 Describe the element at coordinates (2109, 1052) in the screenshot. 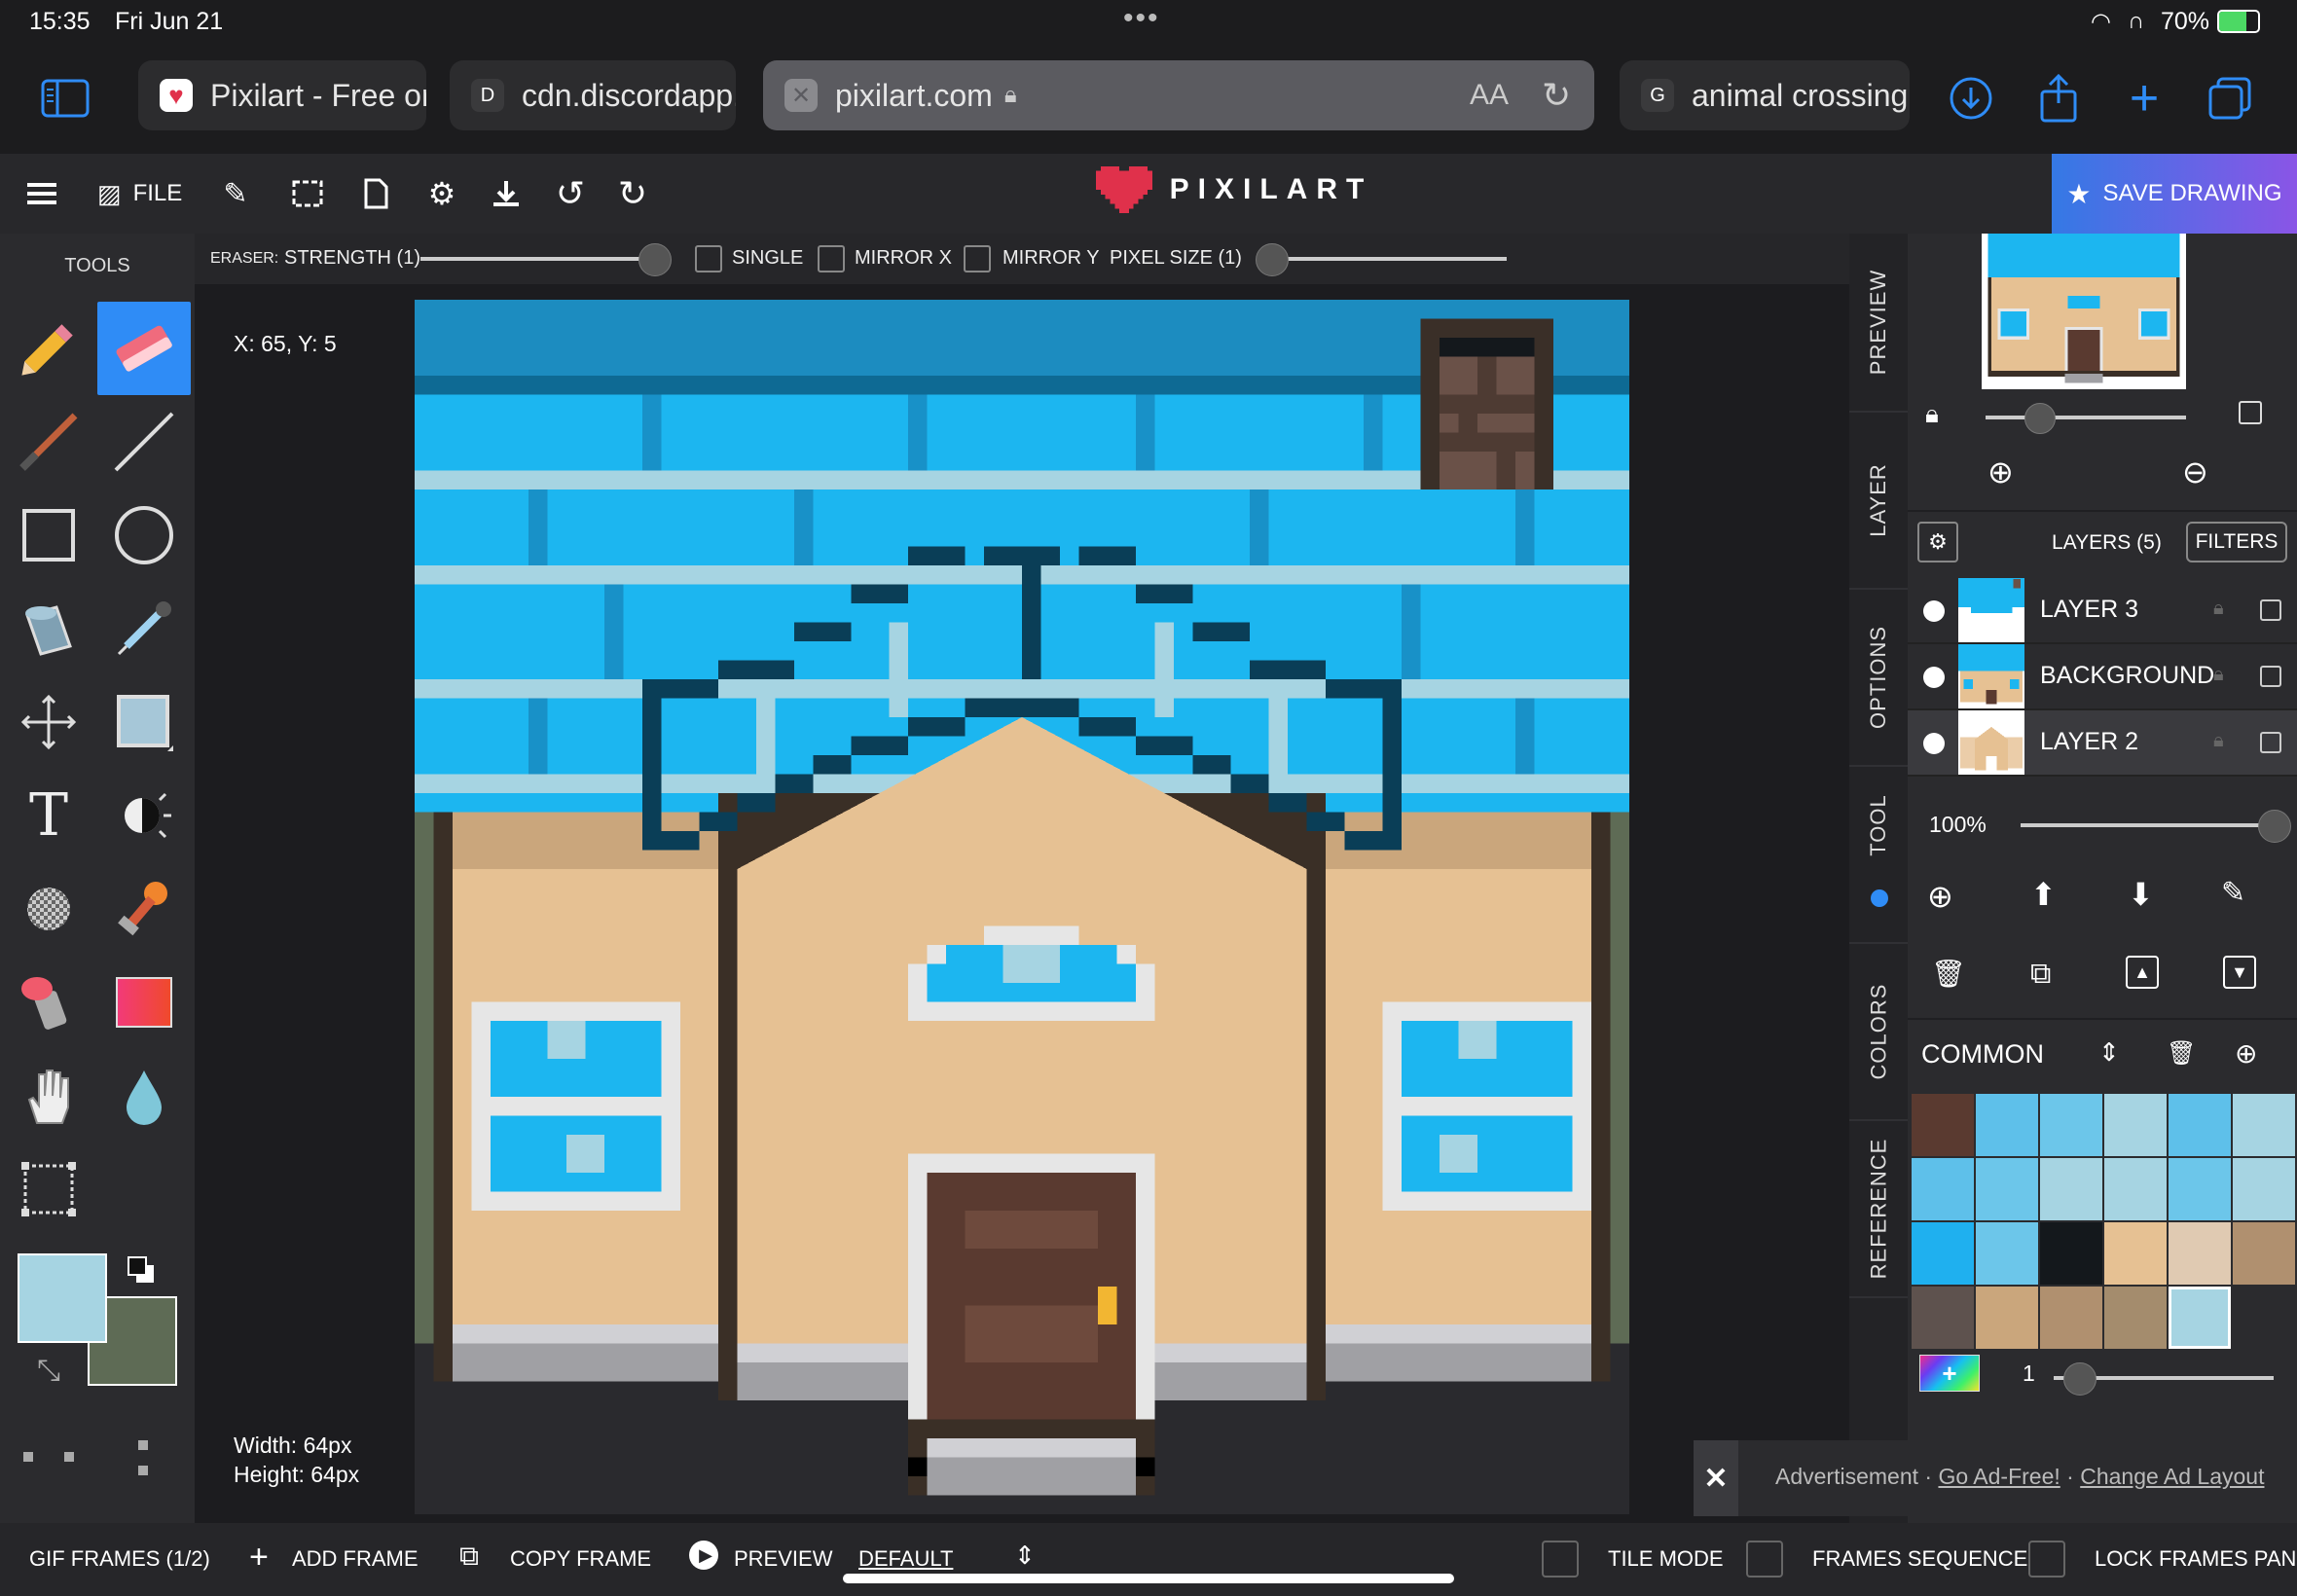

I see `palette-select-chevron-icon: ⇕` at that location.